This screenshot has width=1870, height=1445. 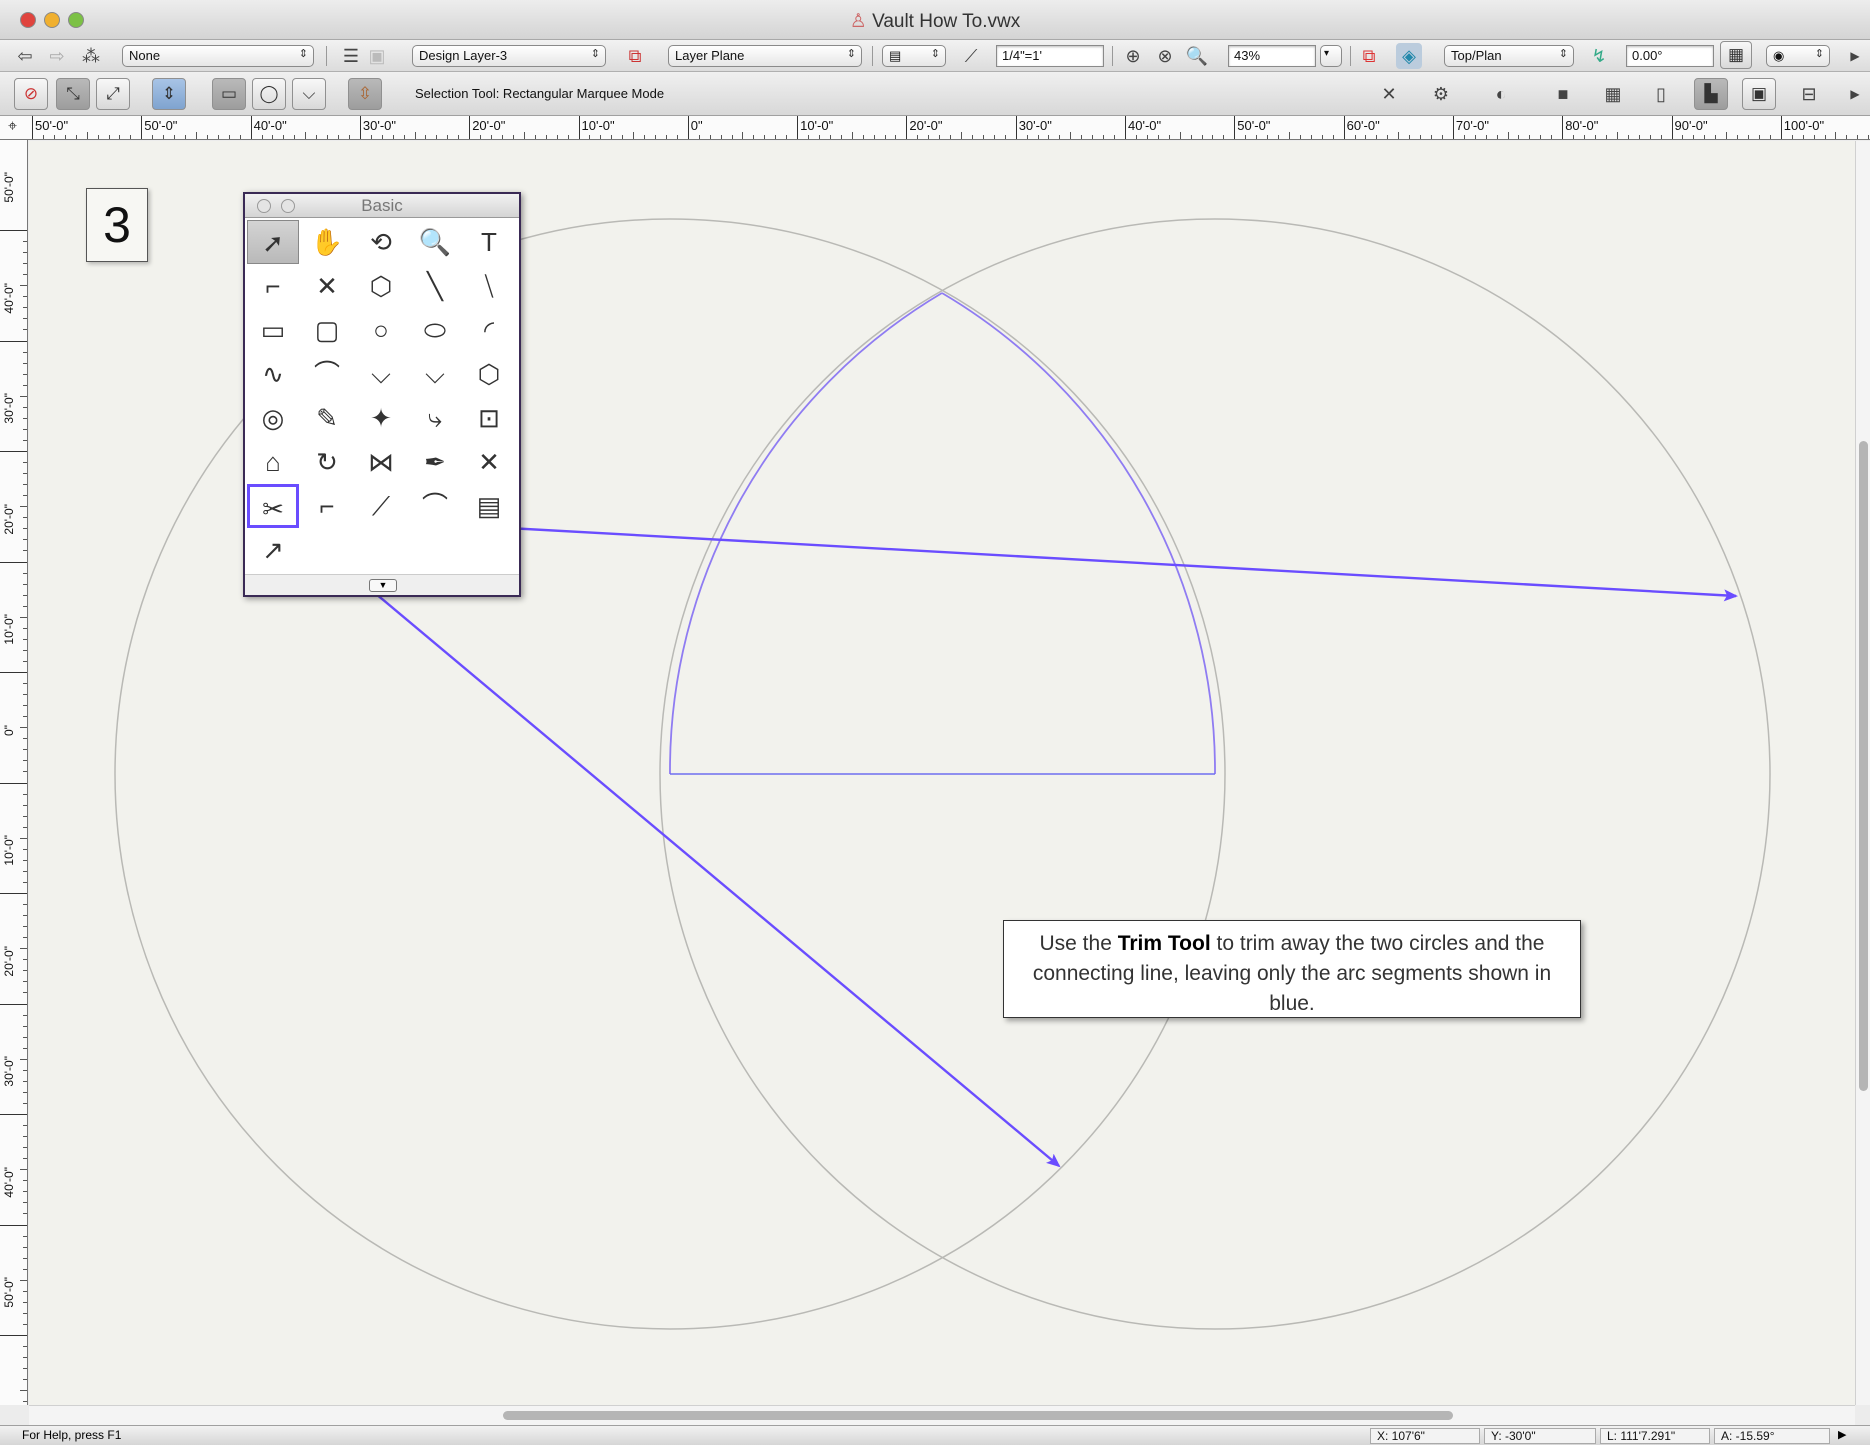 I want to click on layer-options-icon: ▣, so click(x=377, y=56).